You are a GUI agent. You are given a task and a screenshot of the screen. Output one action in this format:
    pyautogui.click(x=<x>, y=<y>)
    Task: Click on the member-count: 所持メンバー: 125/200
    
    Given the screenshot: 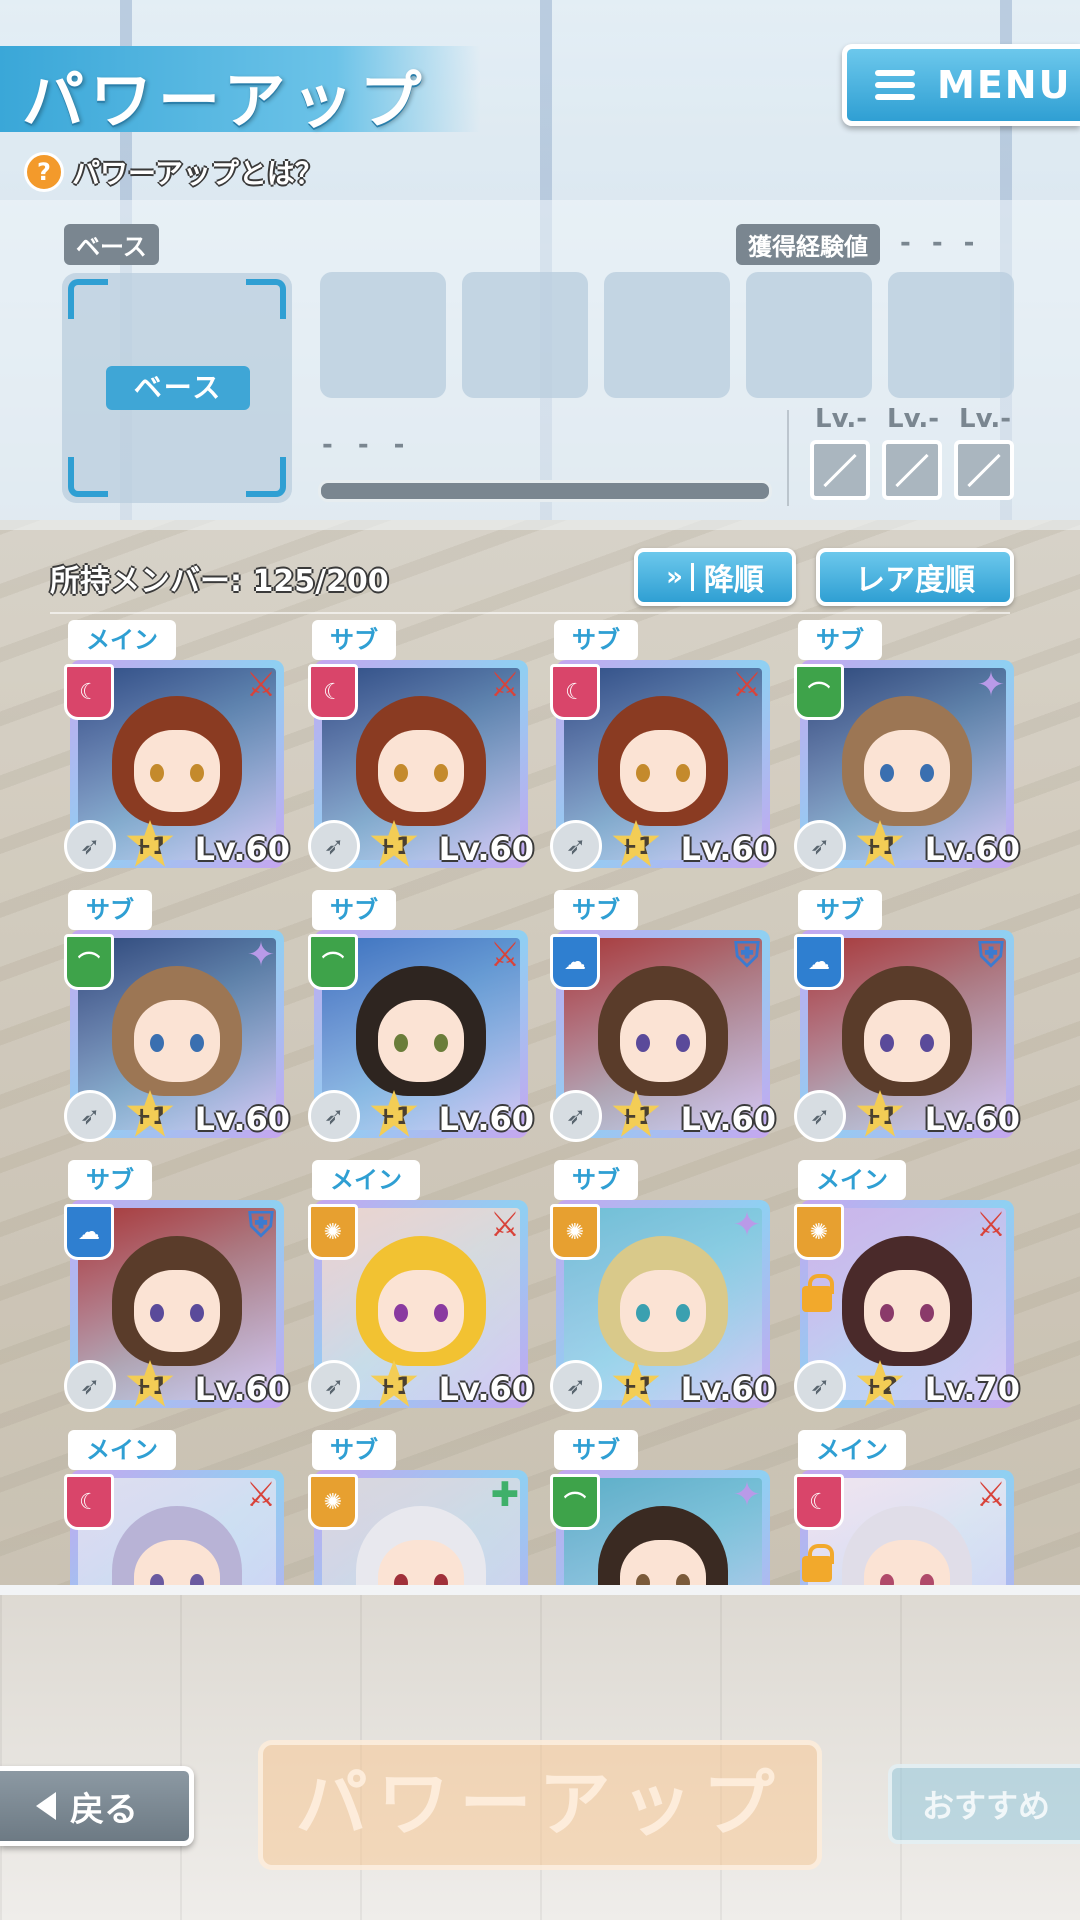 What is the action you would take?
    pyautogui.click(x=219, y=581)
    